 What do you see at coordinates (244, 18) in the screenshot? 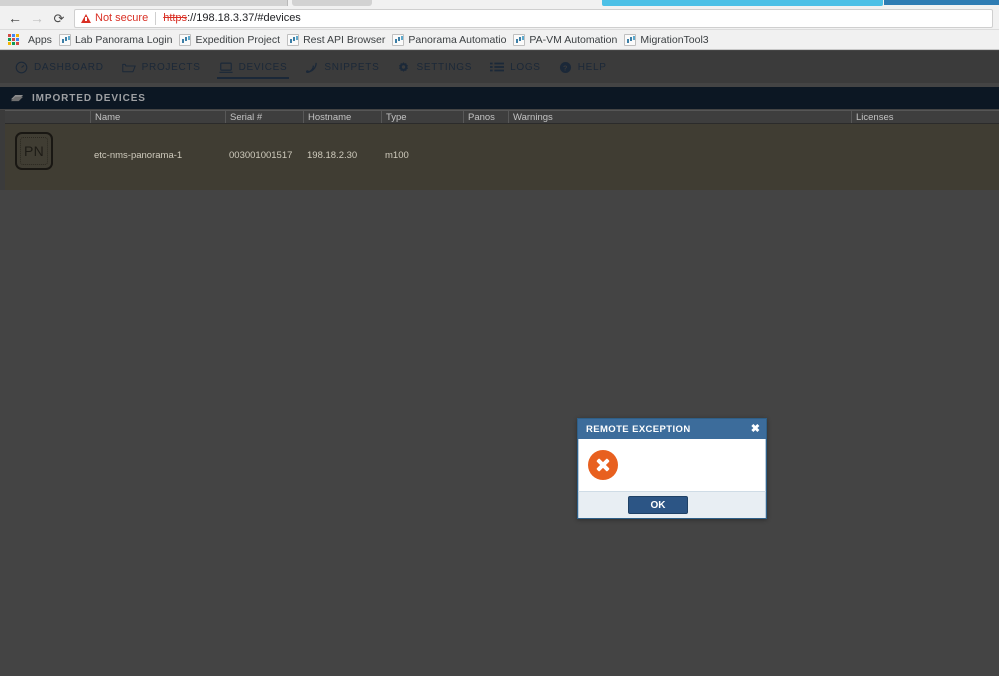
I see `url-path: ://198.18.3.37/#devices` at bounding box center [244, 18].